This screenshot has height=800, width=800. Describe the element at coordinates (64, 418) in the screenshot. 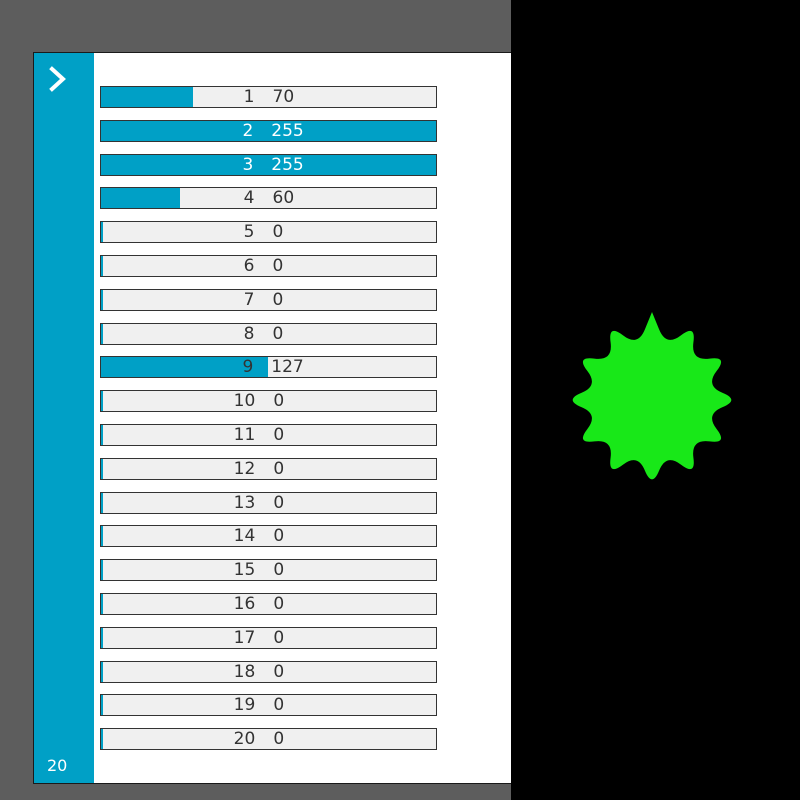

I see `side-strip: 20` at that location.